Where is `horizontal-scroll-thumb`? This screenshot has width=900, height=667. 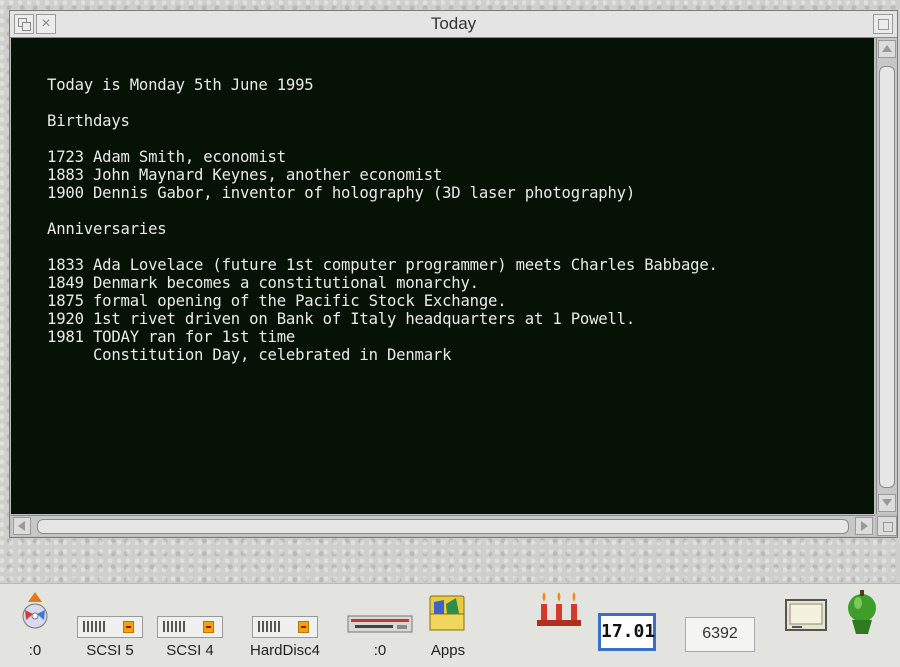 horizontal-scroll-thumb is located at coordinates (443, 526).